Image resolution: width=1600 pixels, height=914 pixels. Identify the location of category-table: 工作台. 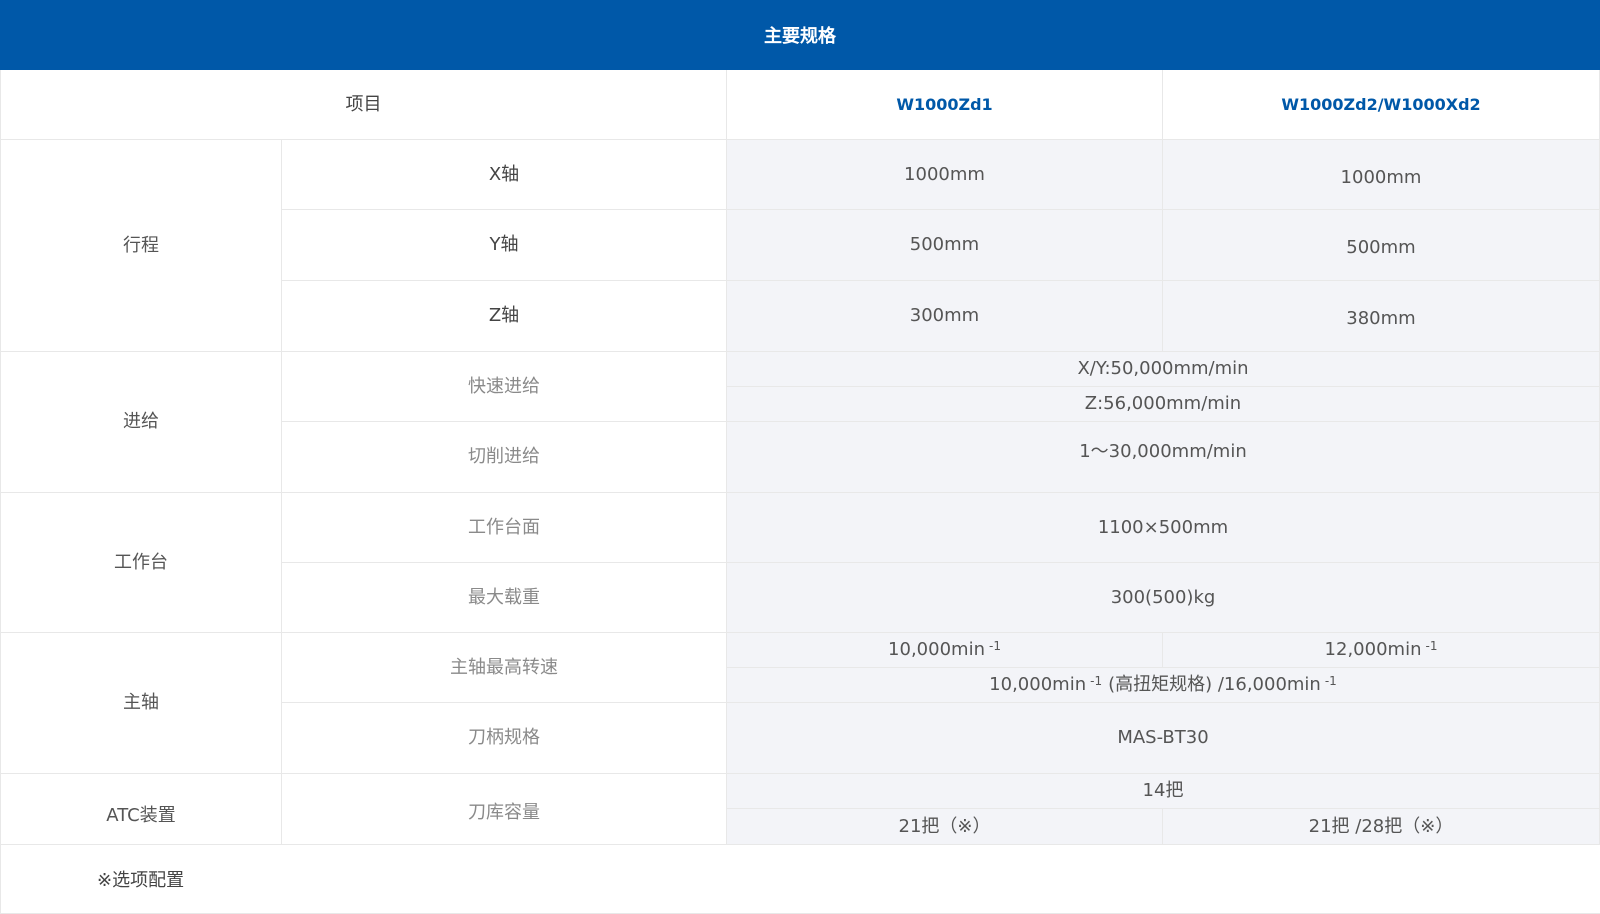
(141, 563).